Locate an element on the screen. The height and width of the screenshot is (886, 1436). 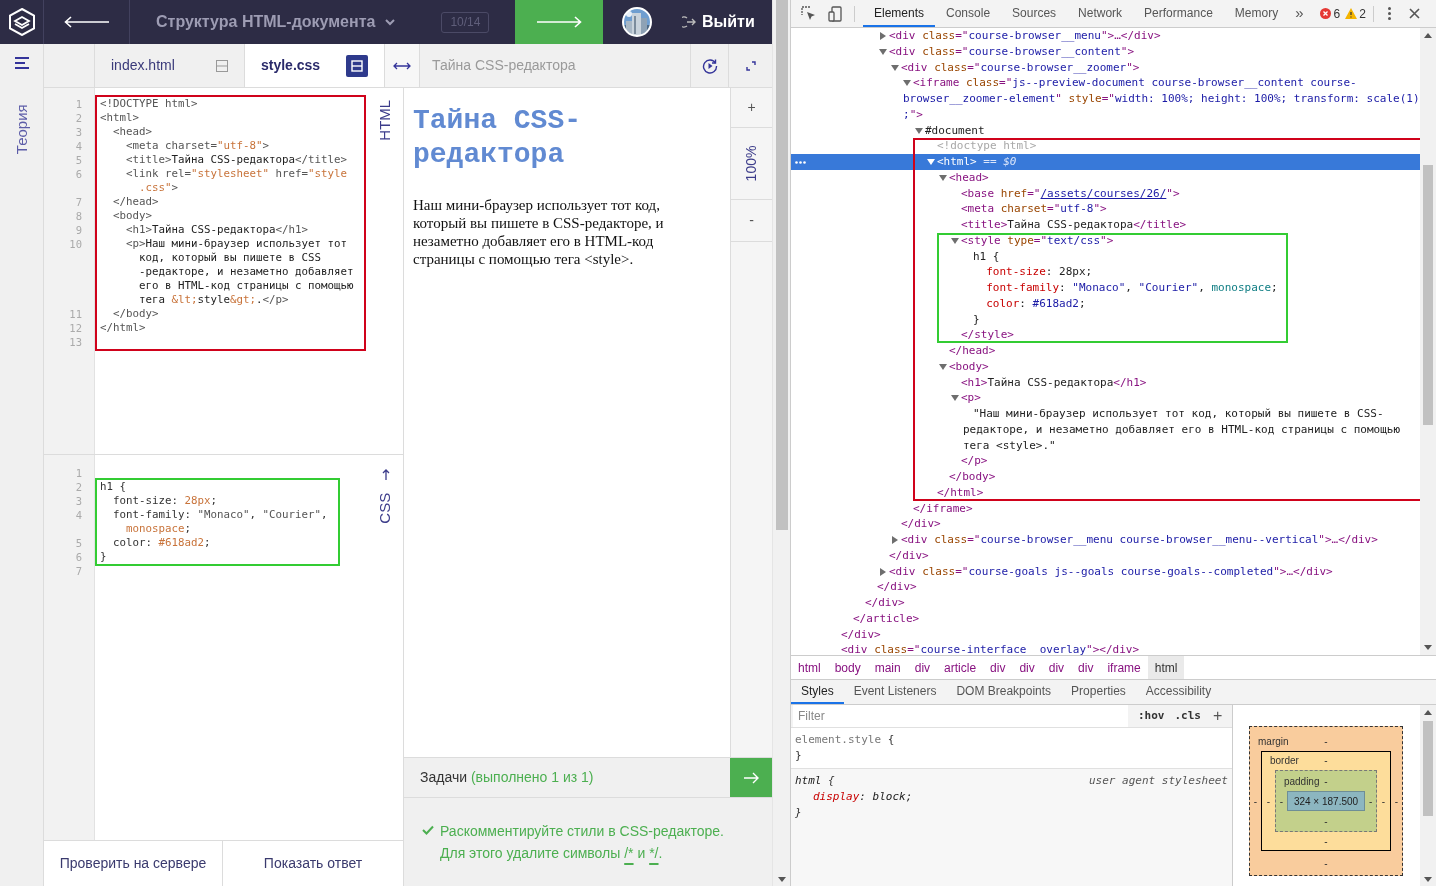
panel-tab: Properties is located at coordinates (1098, 692).